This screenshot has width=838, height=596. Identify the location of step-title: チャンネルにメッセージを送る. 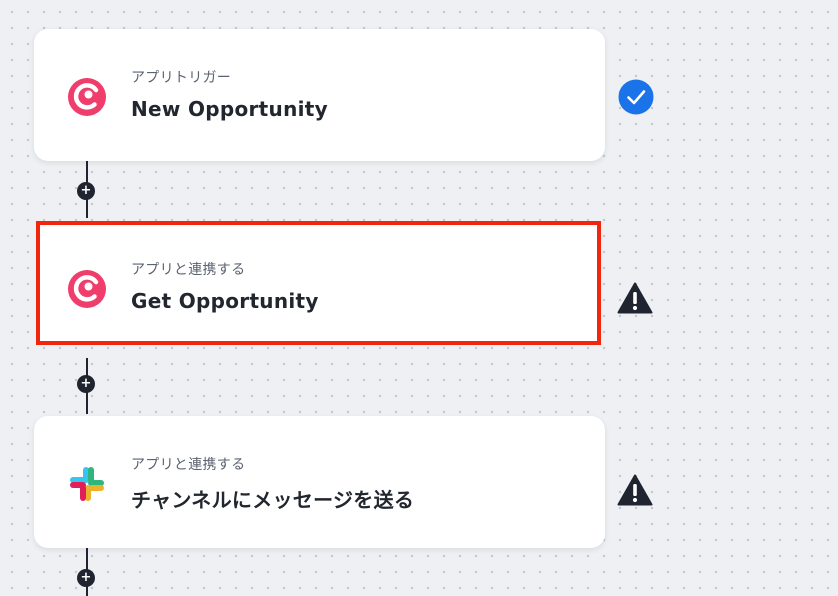
(273, 500).